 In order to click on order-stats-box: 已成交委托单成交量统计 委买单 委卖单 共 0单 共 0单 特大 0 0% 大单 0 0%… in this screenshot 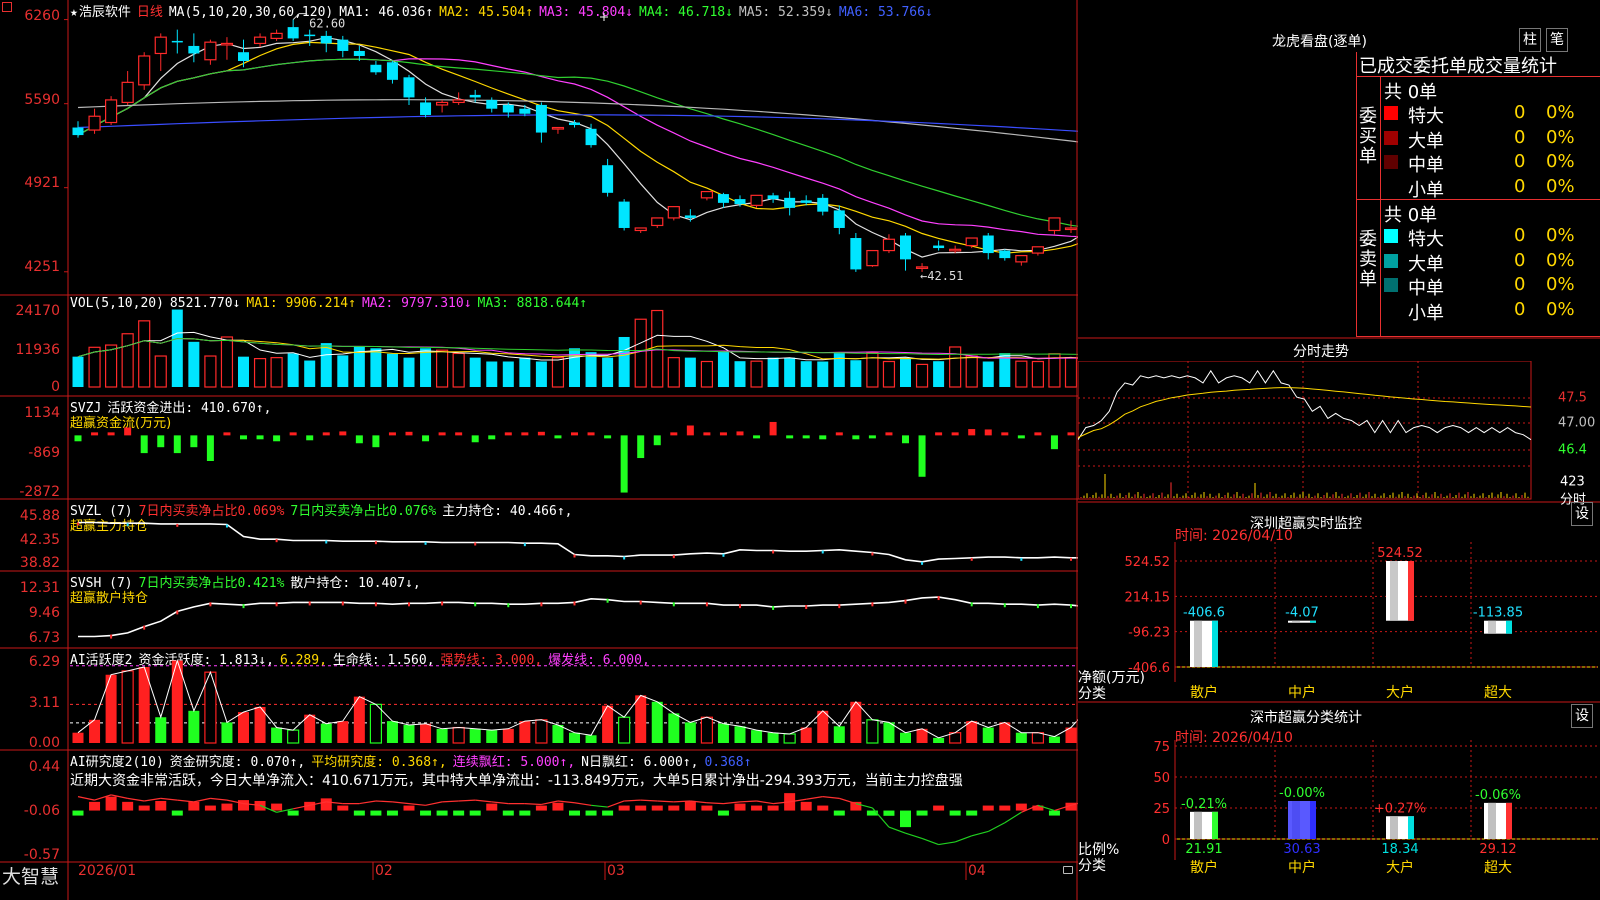, I will do `click(1478, 194)`.